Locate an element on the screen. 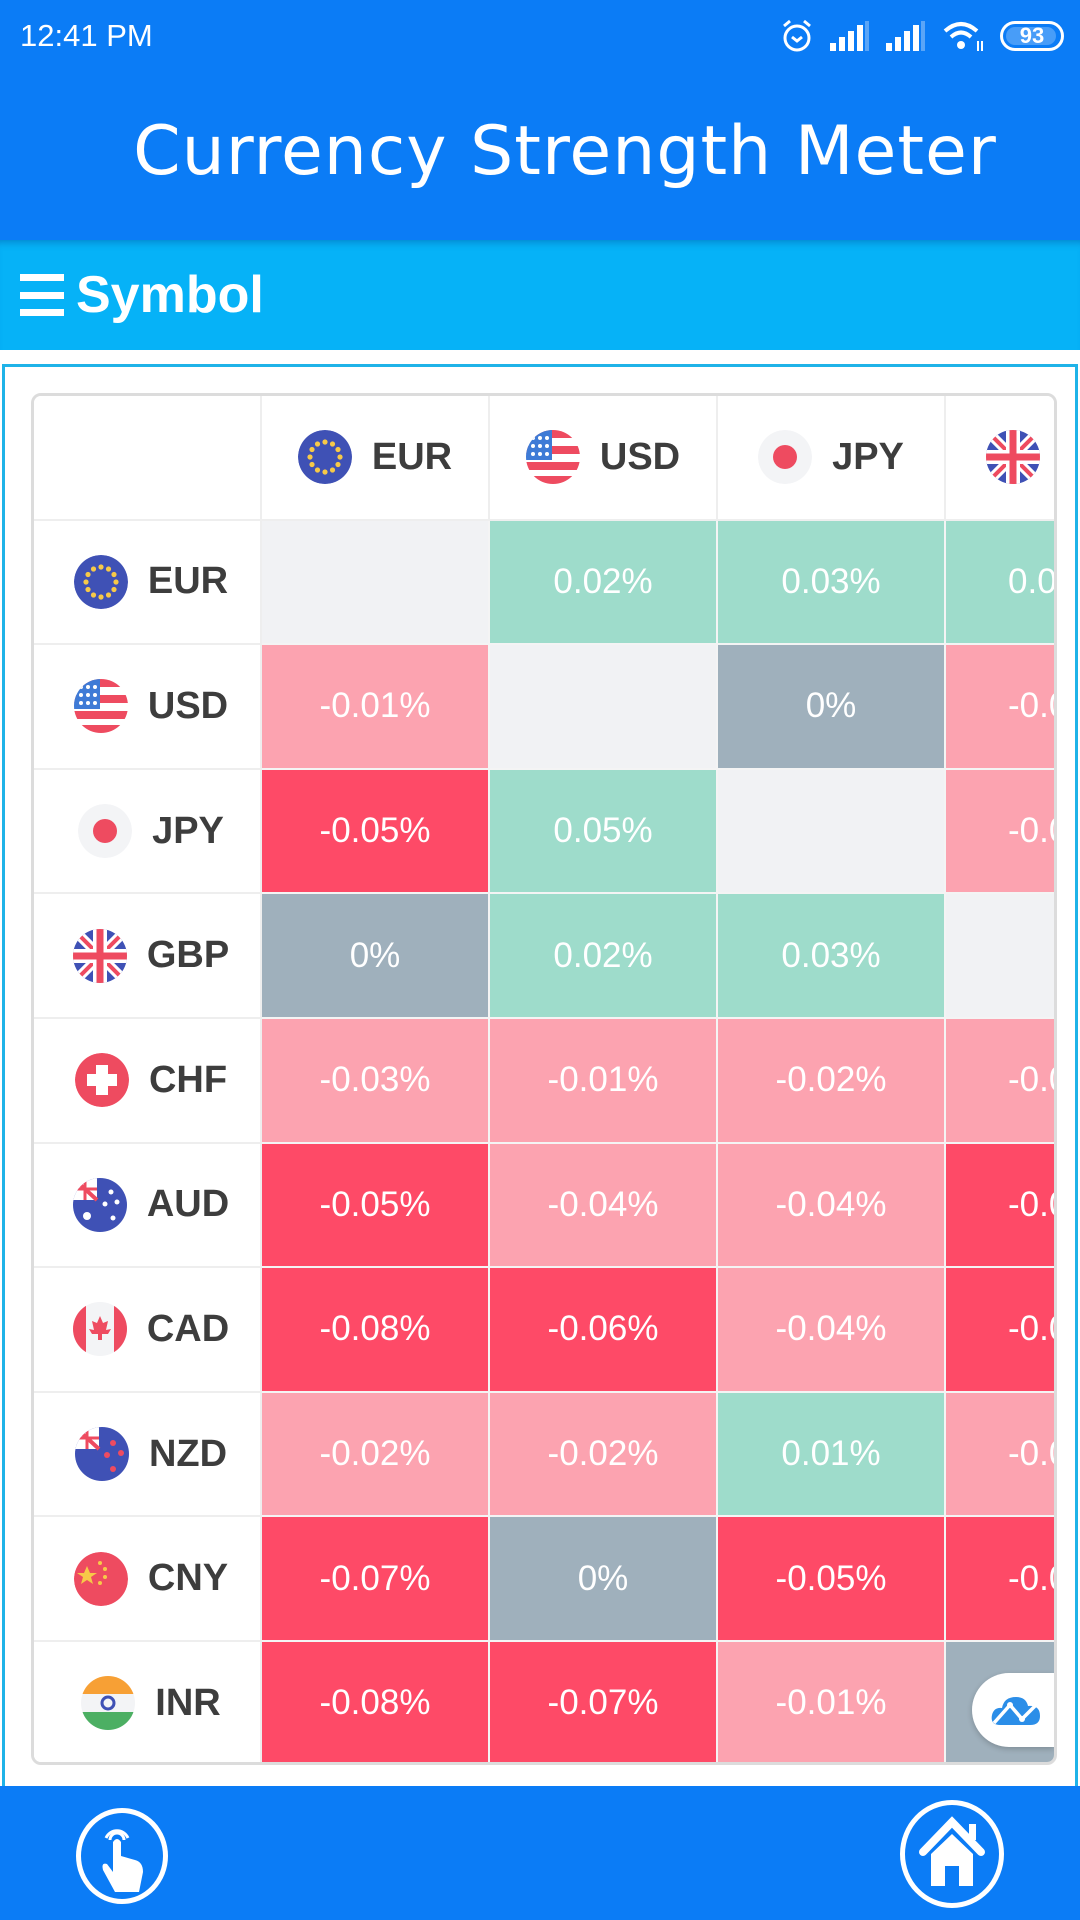 The height and width of the screenshot is (1920, 1080). matrix-cell: -0.03% is located at coordinates (376, 1081).